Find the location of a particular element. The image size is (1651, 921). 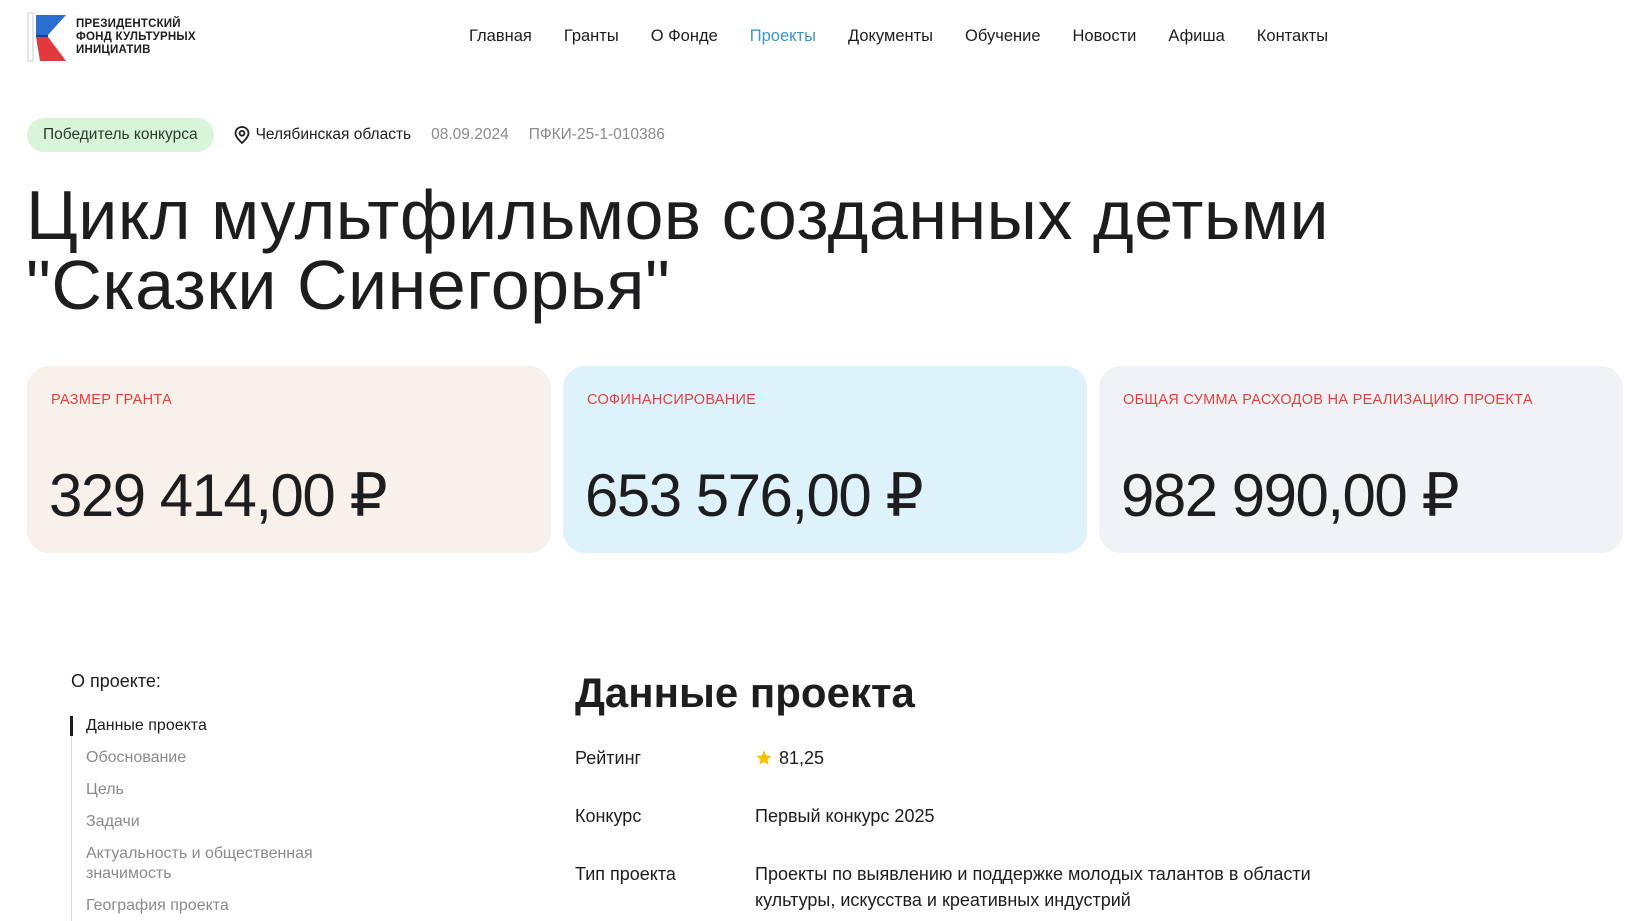

nav-item-documents: Документы is located at coordinates (890, 36).